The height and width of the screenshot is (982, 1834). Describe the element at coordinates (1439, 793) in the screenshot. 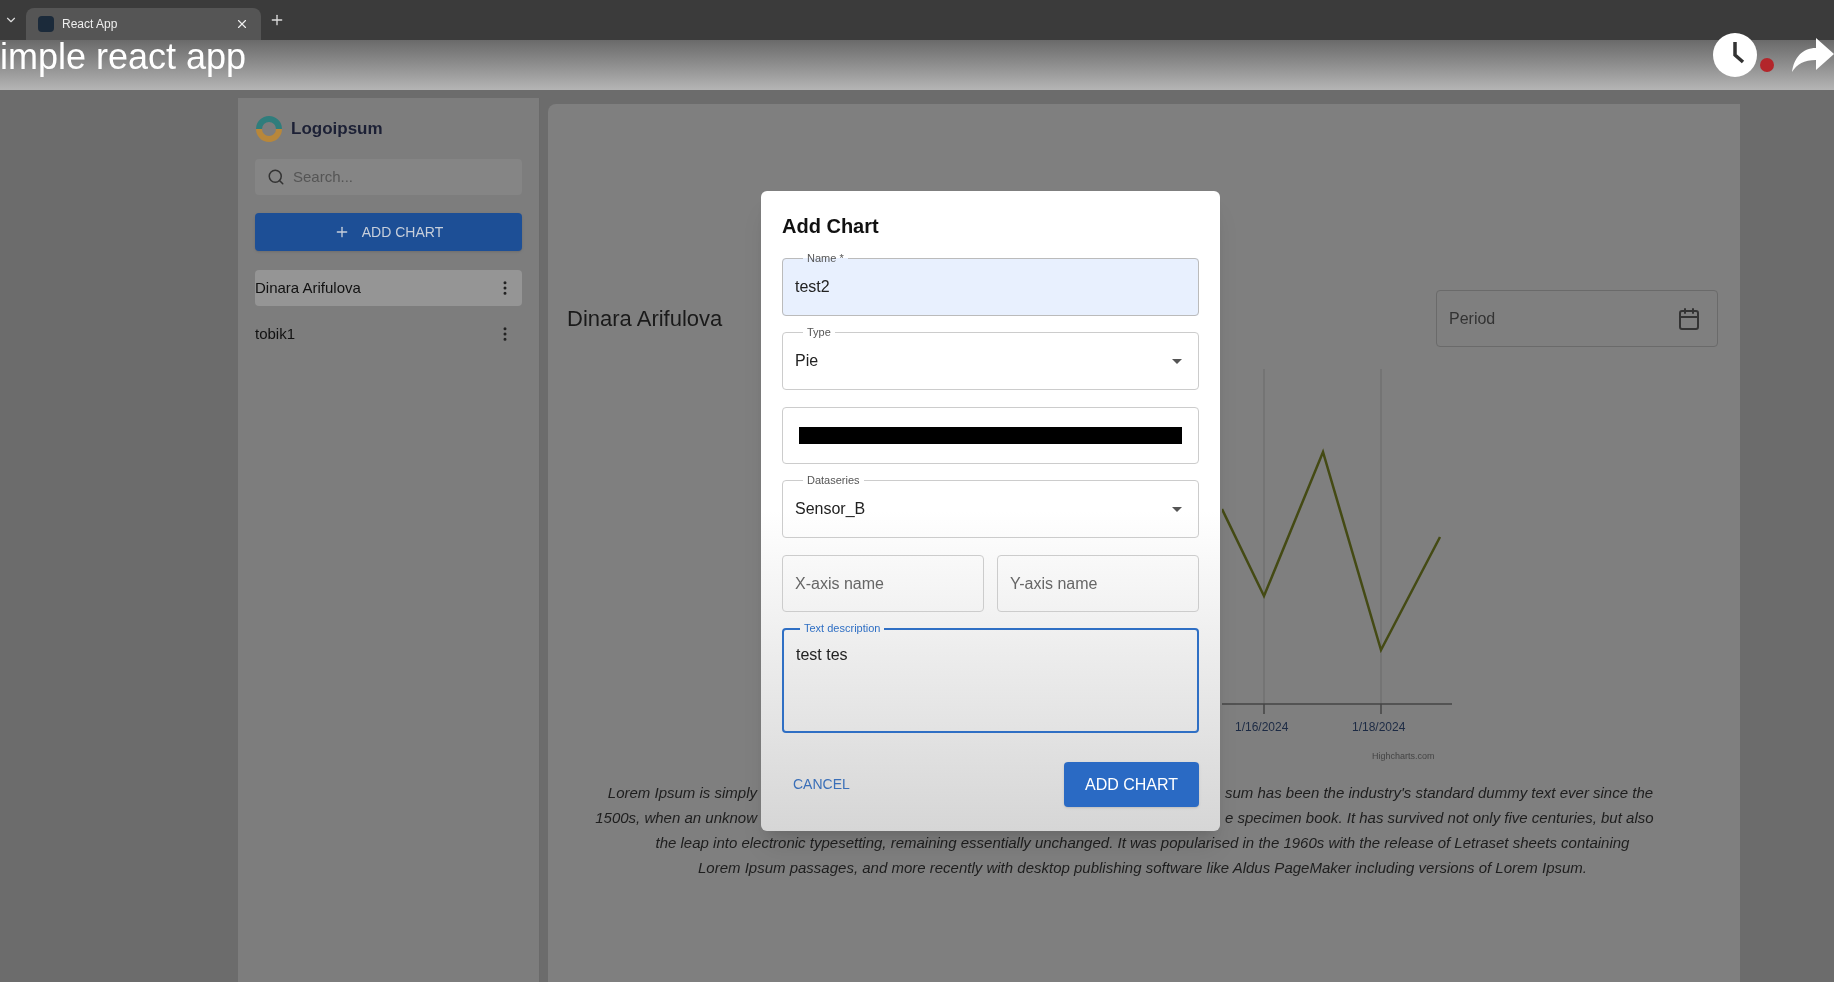

I see `description-text: sum has been the industry's standard dummy text ever since the` at that location.